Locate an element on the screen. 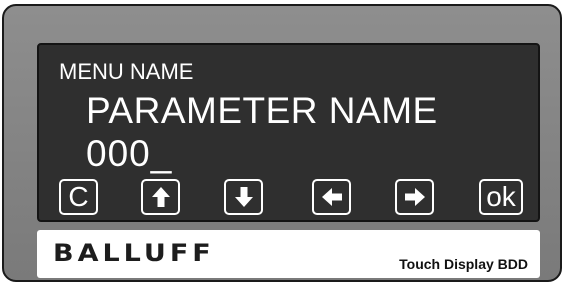  arrow-down-icon is located at coordinates (244, 197).